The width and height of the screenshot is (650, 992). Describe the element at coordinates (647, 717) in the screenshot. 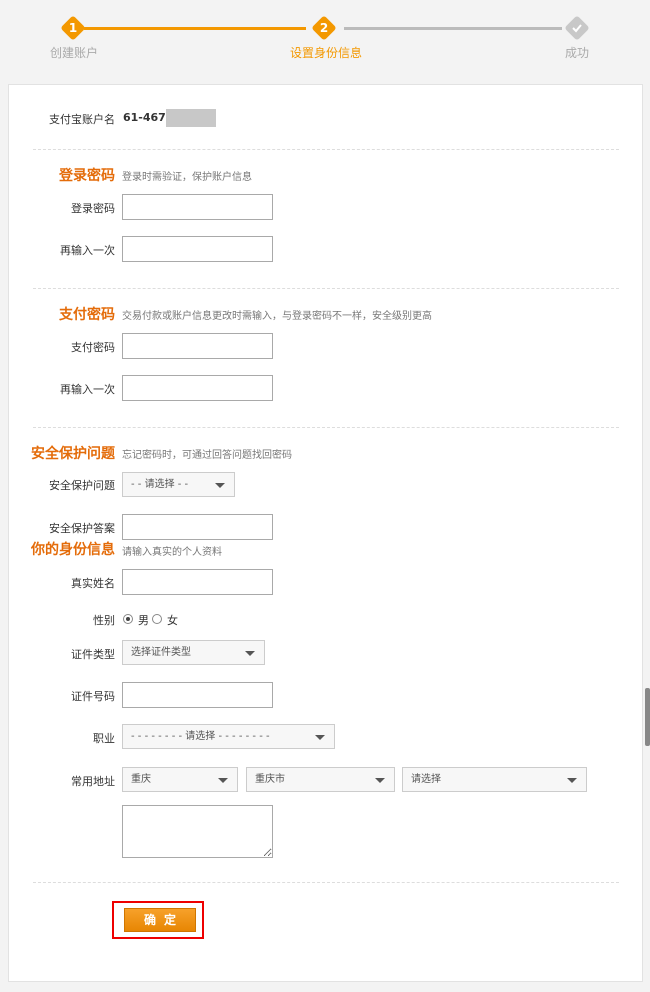

I see `scrollbar-thumb` at that location.